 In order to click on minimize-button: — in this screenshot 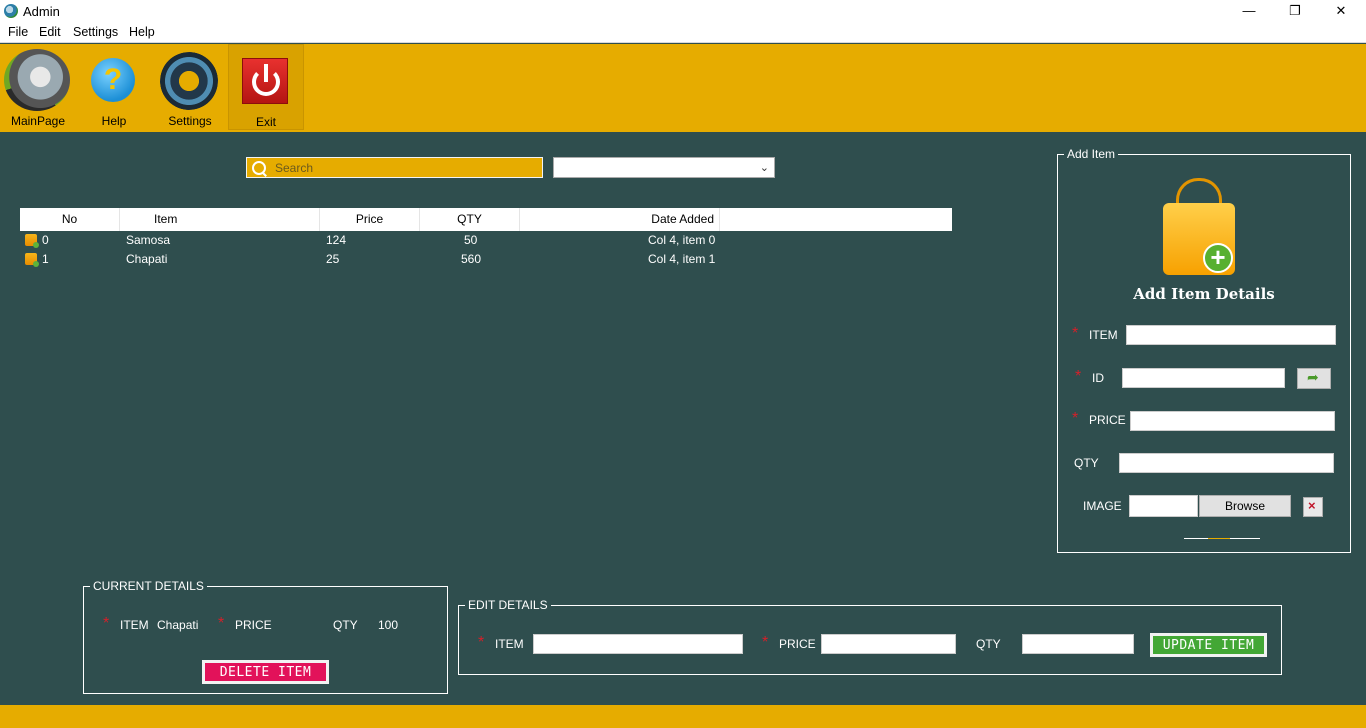, I will do `click(1249, 11)`.